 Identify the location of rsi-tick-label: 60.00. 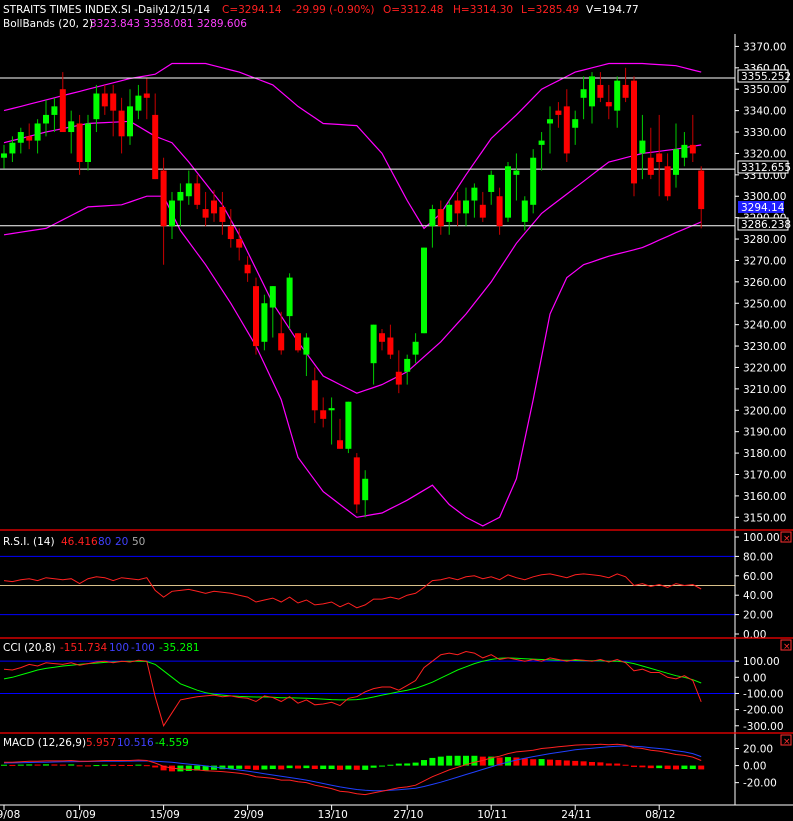
(758, 577).